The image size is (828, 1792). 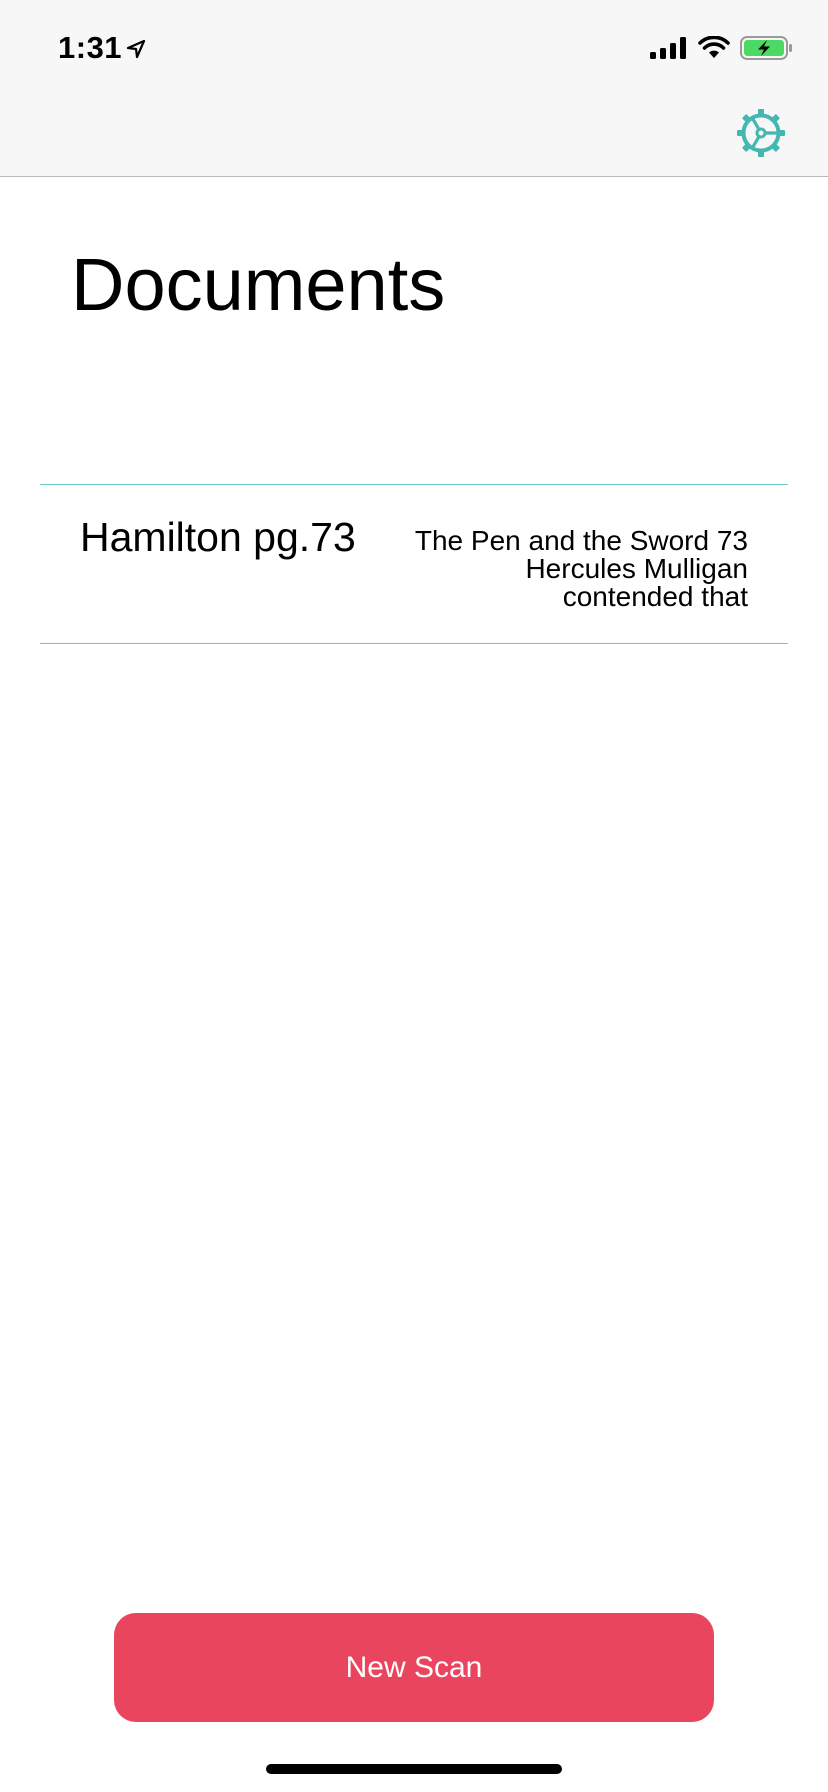 I want to click on new-scan-label: New Scan, so click(x=414, y=1667).